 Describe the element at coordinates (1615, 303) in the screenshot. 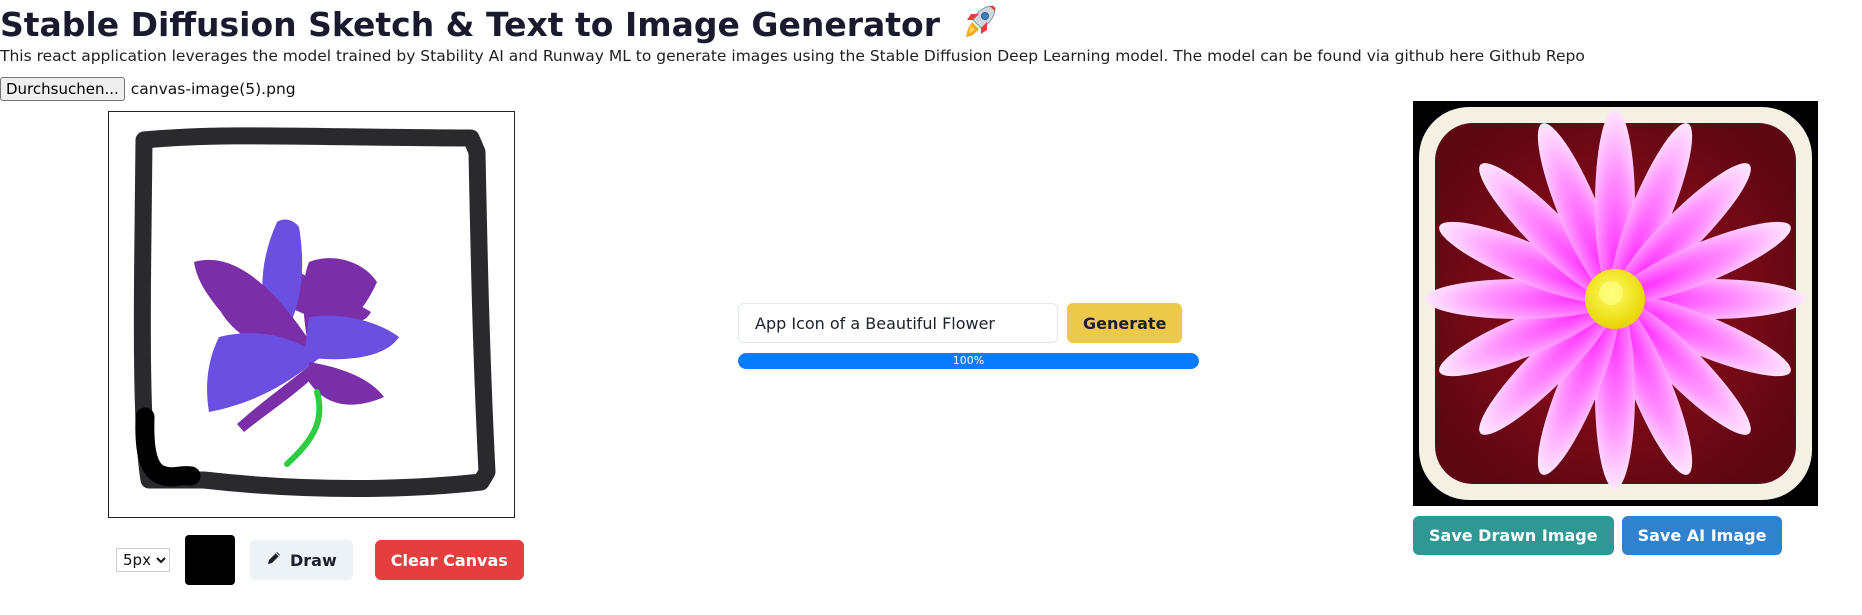

I see `ai-generated-image` at that location.